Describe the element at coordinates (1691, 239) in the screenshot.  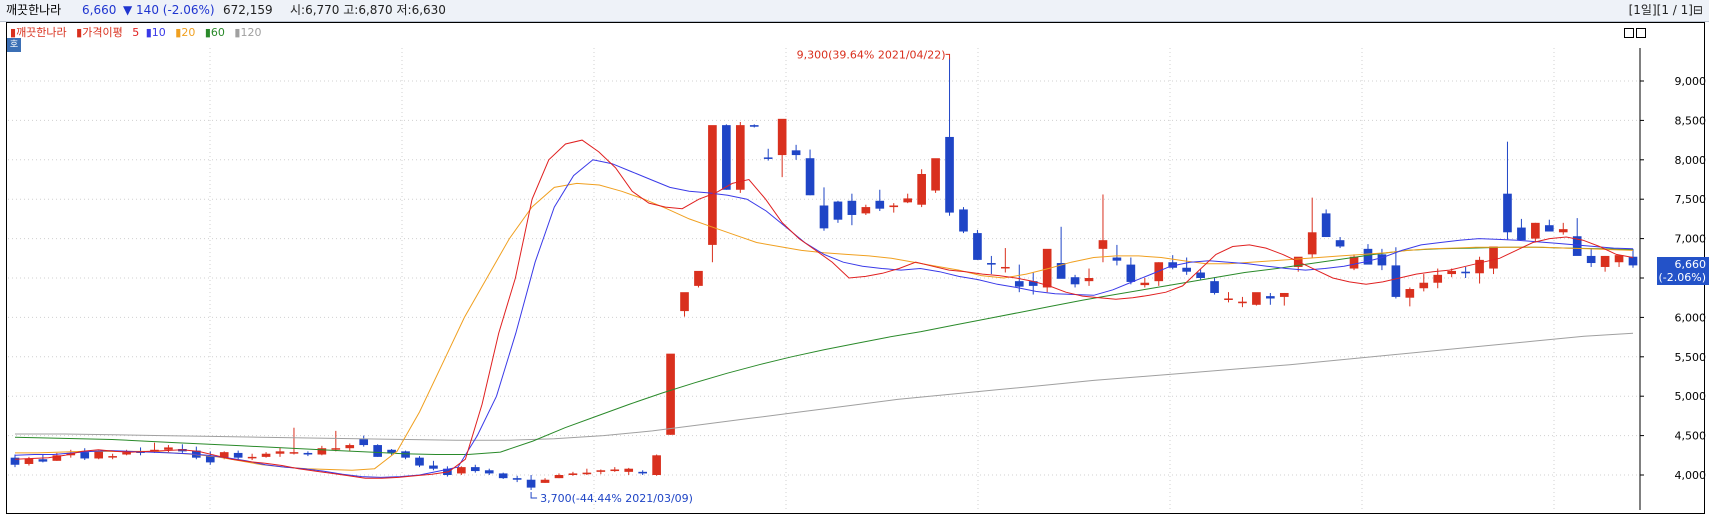
I see `y-tick-label: 7,000` at that location.